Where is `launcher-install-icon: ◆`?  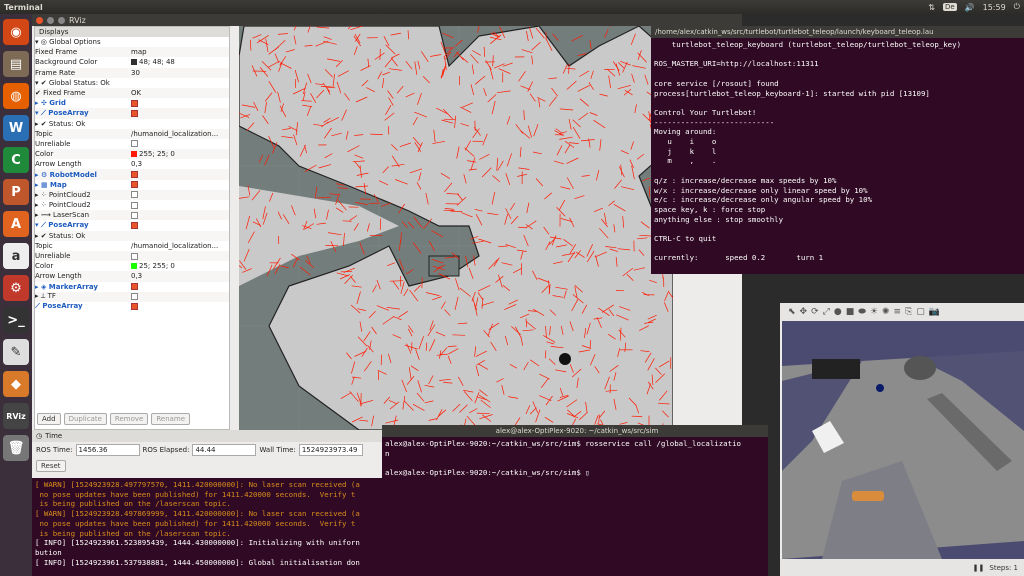
launcher-install-icon: ◆ is located at coordinates (16, 384).